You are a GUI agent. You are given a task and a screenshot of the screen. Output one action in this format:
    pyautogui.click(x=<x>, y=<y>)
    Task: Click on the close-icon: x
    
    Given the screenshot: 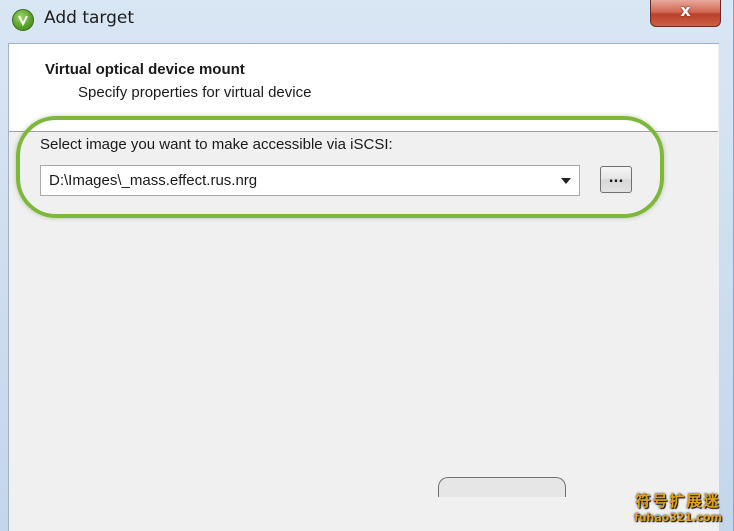 What is the action you would take?
    pyautogui.click(x=685, y=10)
    